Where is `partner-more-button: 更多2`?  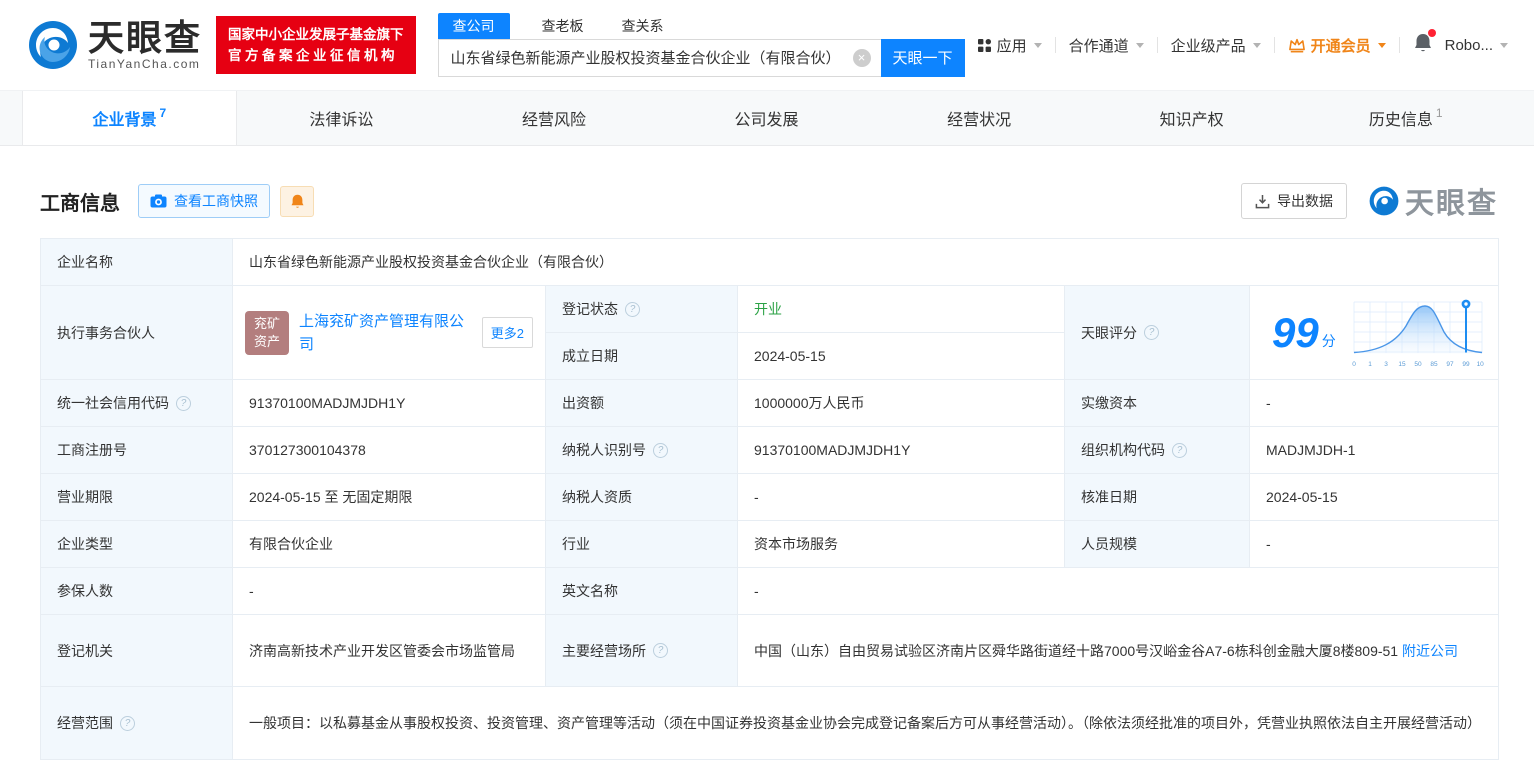 partner-more-button: 更多2 is located at coordinates (507, 332).